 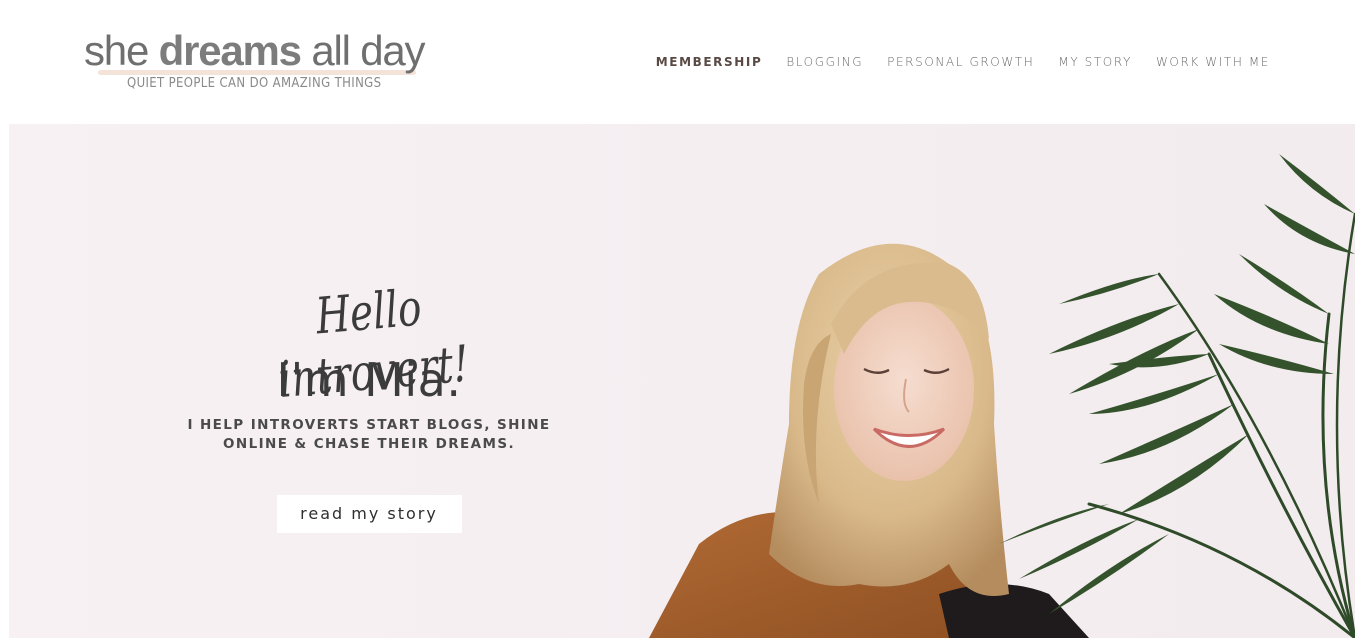 I want to click on nav-item-my-story: MY STORY, so click(x=1095, y=62).